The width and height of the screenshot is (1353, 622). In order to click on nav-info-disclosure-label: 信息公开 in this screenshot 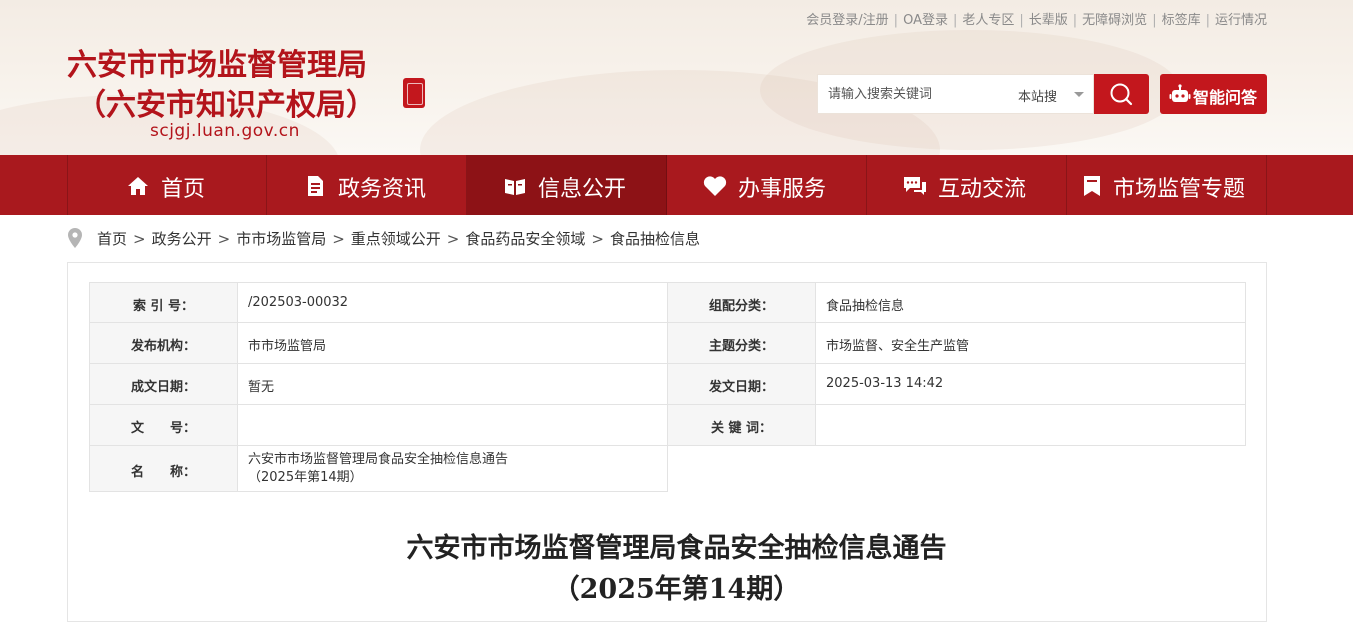, I will do `click(582, 189)`.